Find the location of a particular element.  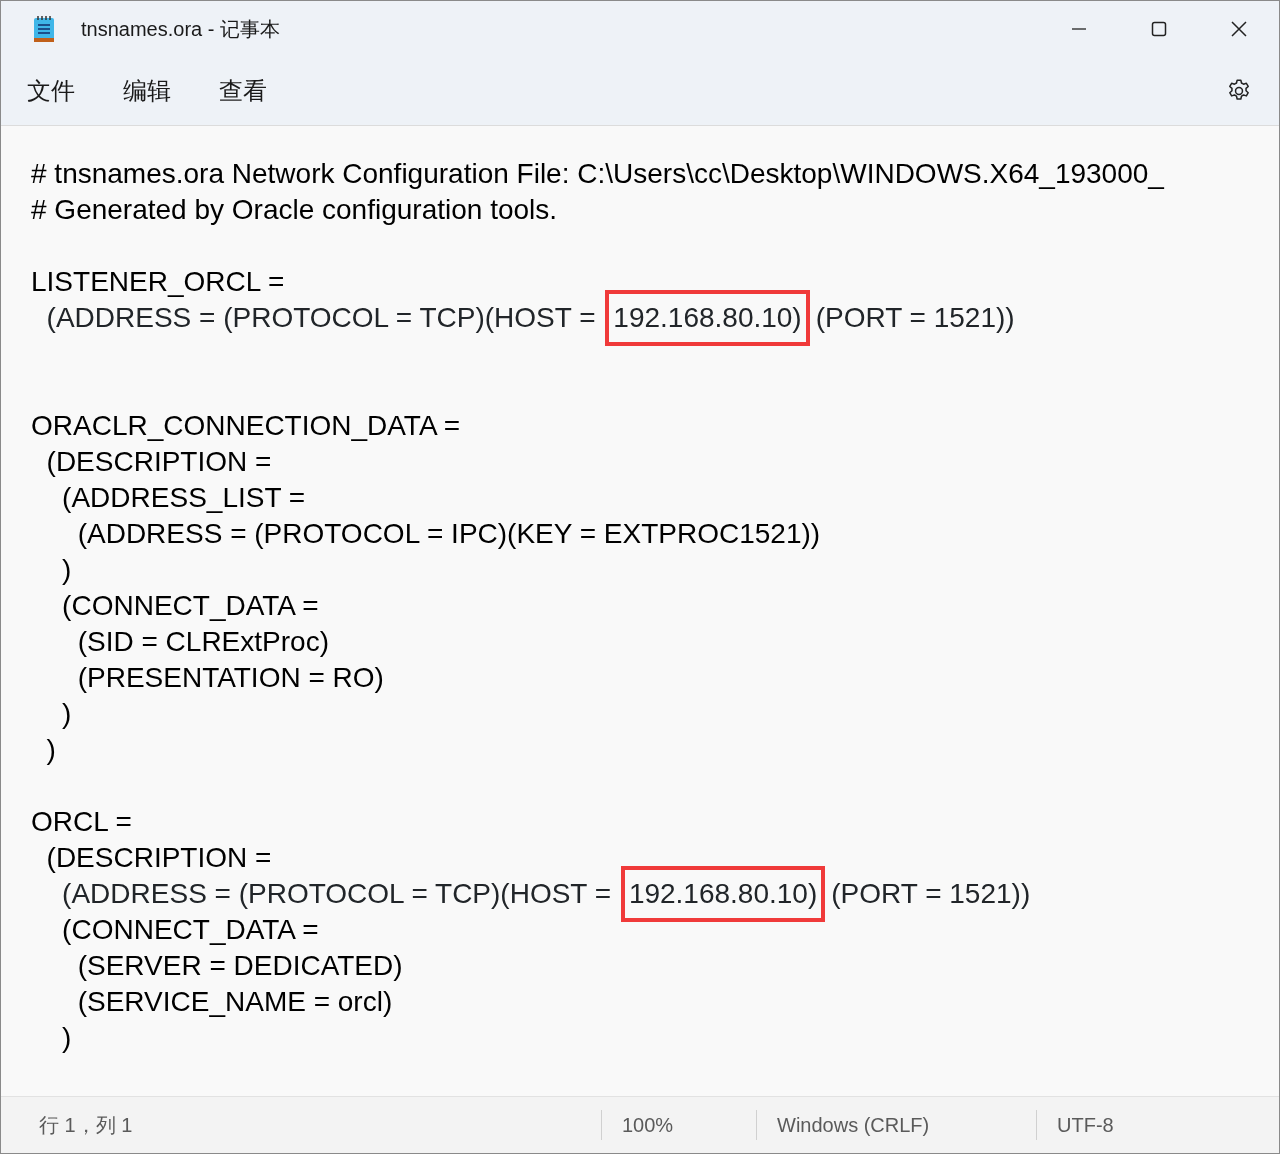

code-line: (SERVER = DEDICATED) is located at coordinates (240, 966).